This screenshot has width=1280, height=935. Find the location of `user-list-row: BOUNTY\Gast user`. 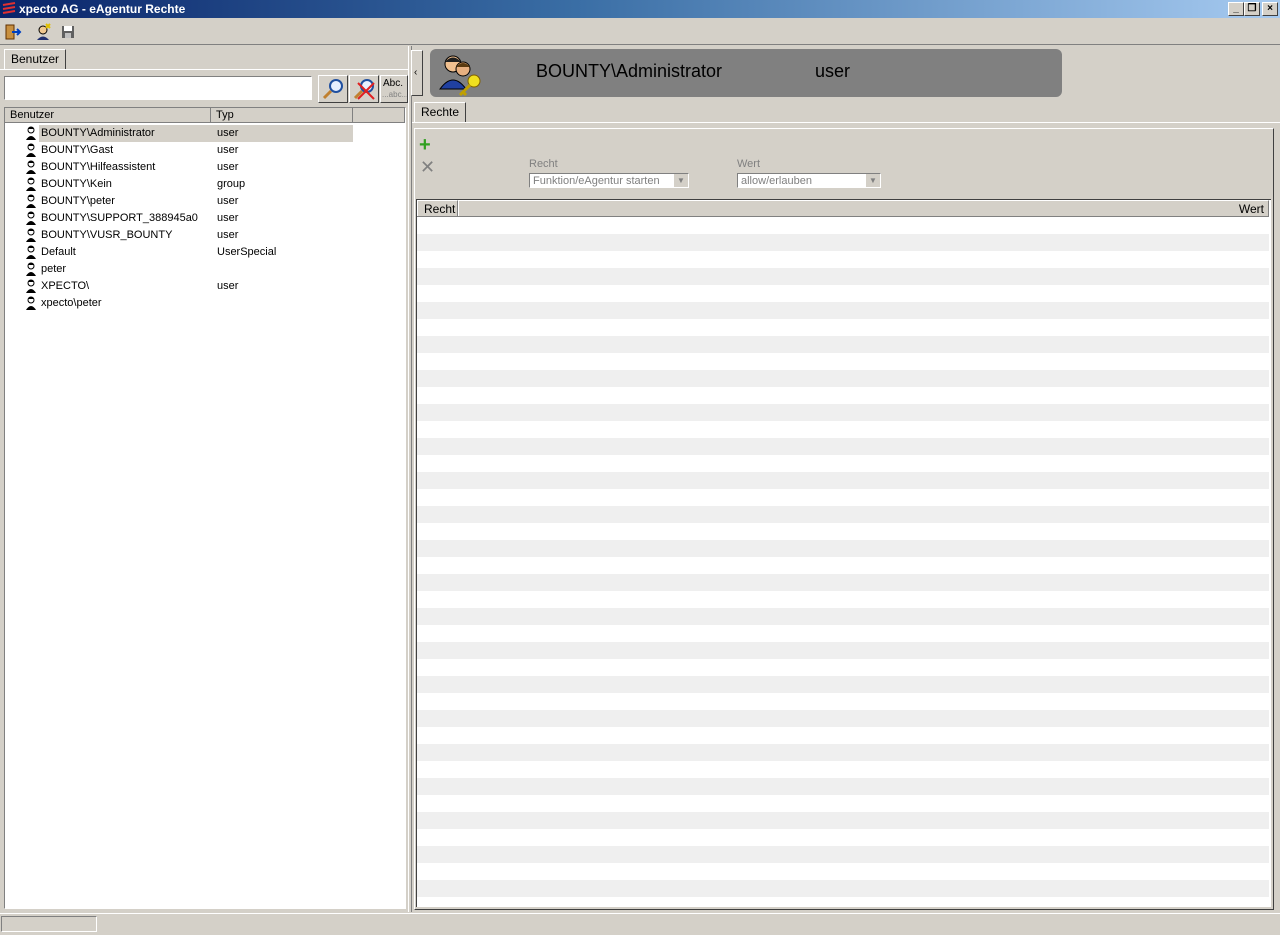

user-list-row: BOUNTY\Gast user is located at coordinates (205, 150).